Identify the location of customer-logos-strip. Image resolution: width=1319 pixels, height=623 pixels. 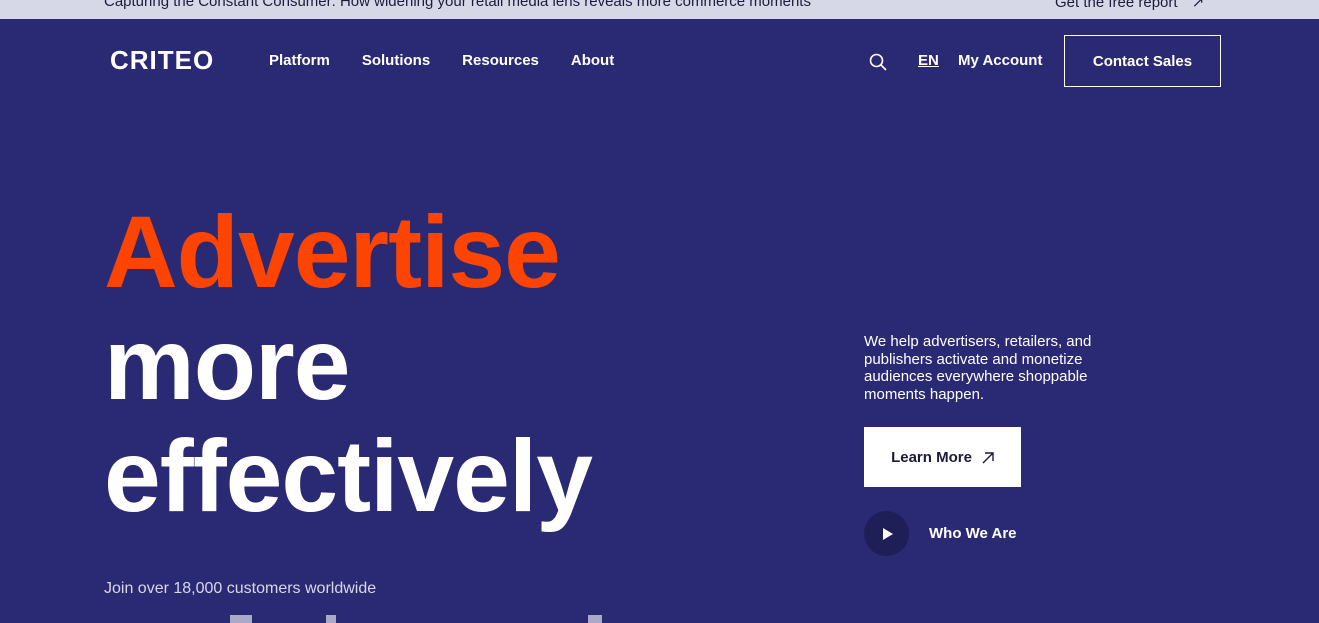
(430, 619).